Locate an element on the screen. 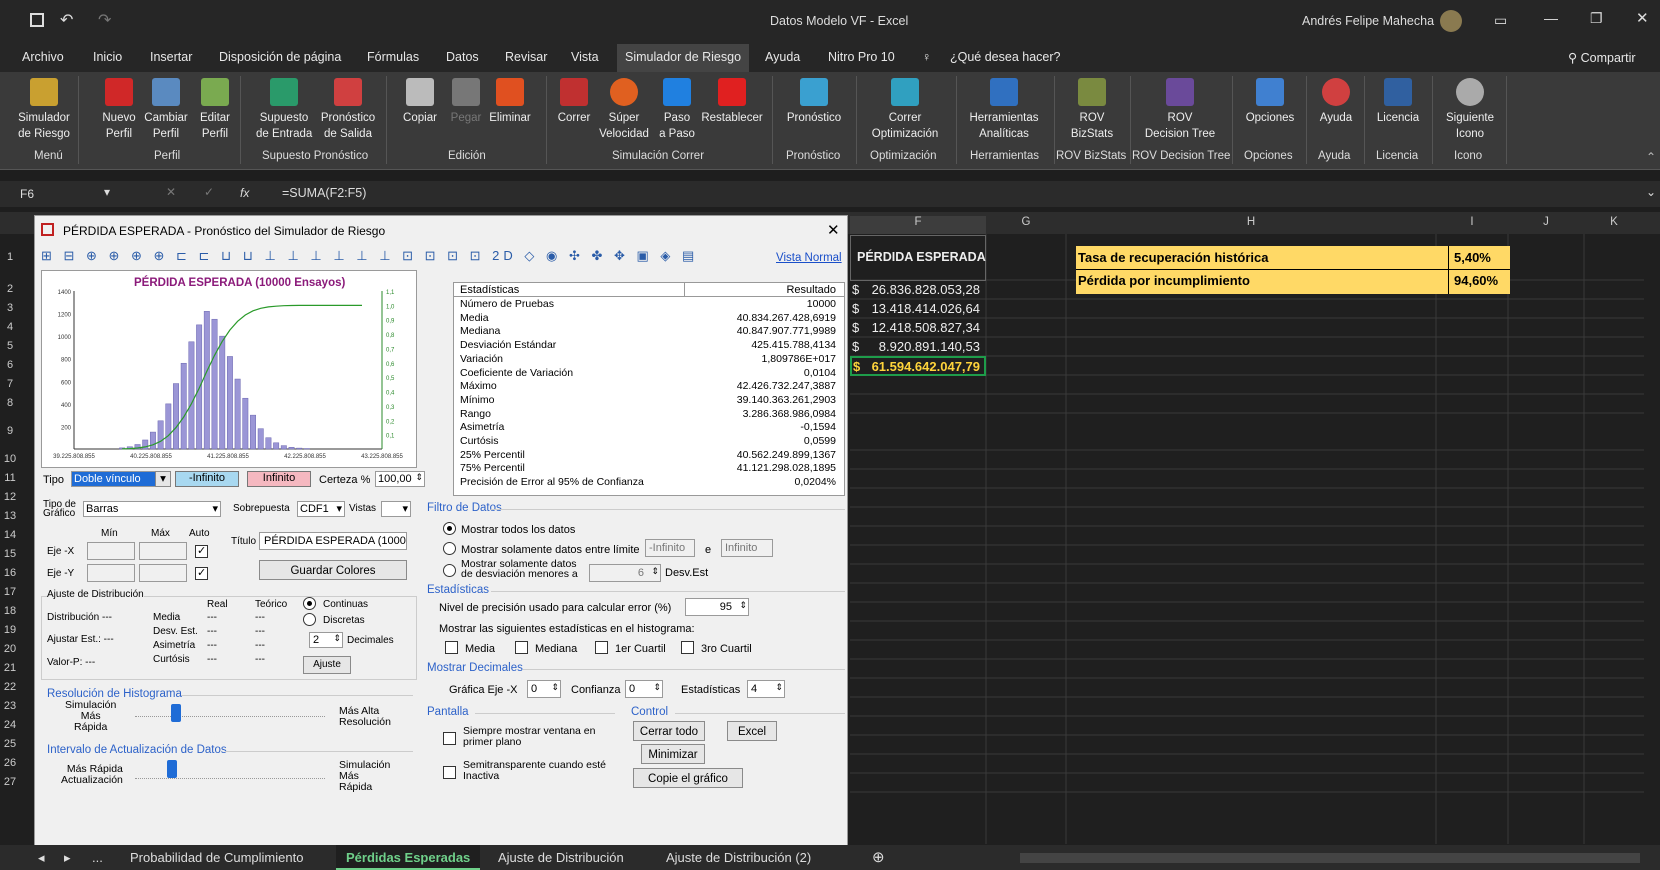  tab-formulas: Fórmulas is located at coordinates (393, 57).